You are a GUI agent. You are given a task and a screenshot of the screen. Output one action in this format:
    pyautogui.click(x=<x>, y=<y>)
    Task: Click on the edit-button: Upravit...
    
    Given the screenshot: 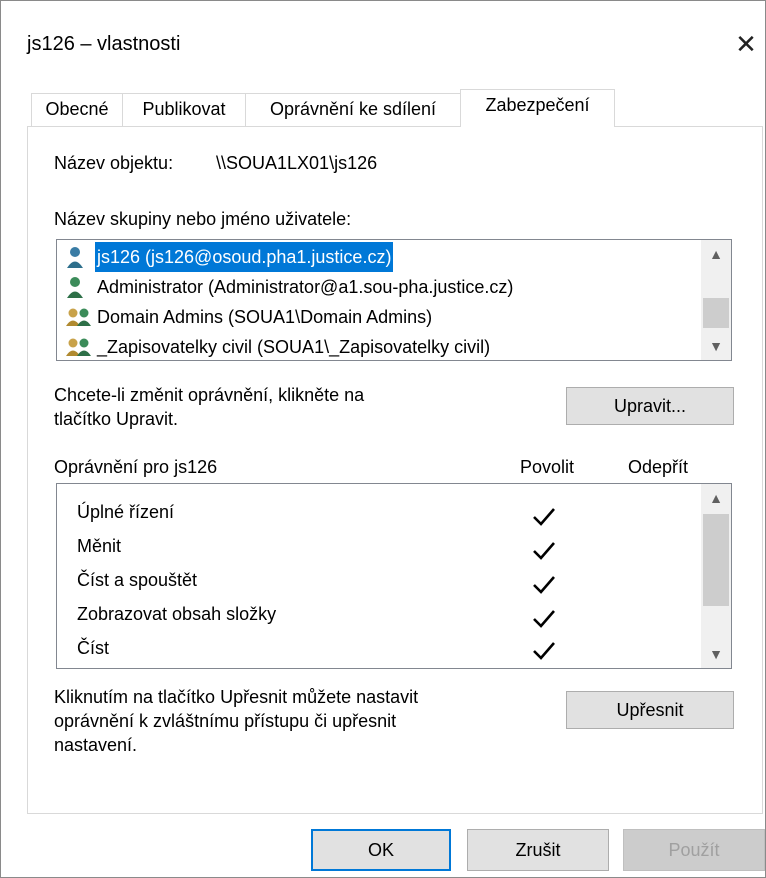 What is the action you would take?
    pyautogui.click(x=650, y=406)
    